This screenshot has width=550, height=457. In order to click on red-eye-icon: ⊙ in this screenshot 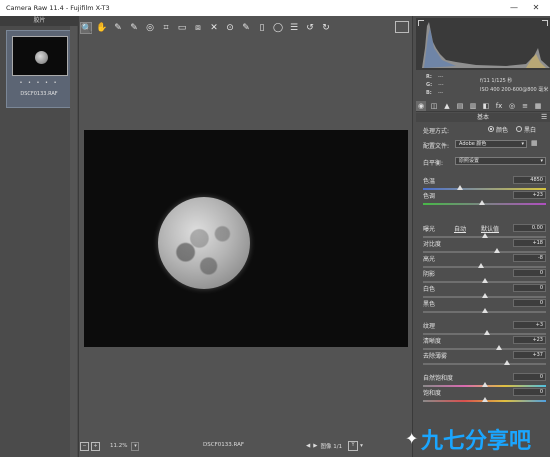, I will do `click(230, 28)`.